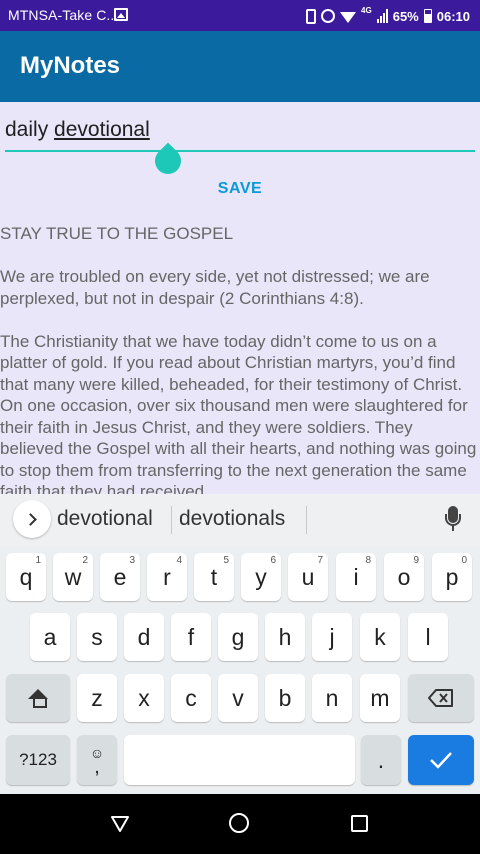 The width and height of the screenshot is (480, 854). What do you see at coordinates (332, 637) in the screenshot?
I see `key-j: j` at bounding box center [332, 637].